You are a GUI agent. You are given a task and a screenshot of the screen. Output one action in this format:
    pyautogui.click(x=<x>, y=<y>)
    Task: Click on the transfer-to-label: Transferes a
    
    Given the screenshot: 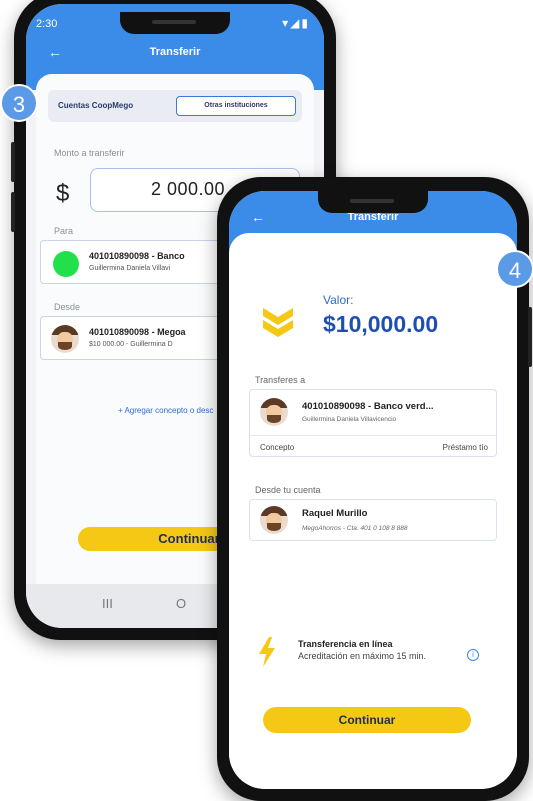 What is the action you would take?
    pyautogui.click(x=280, y=380)
    